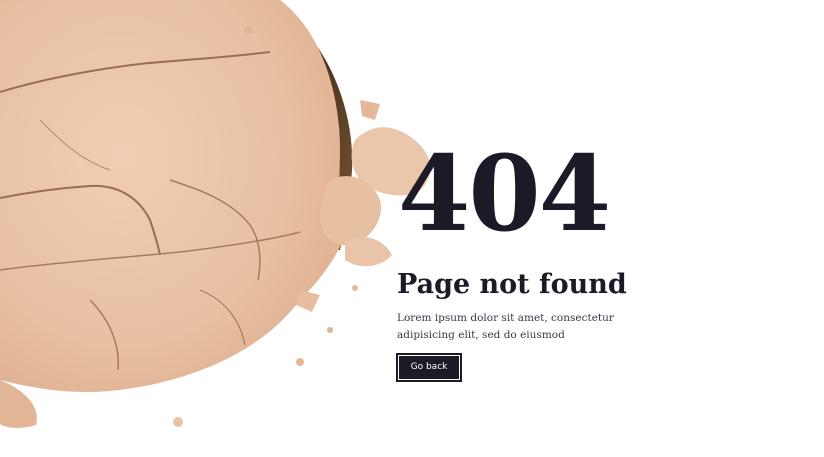 The width and height of the screenshot is (824, 457). What do you see at coordinates (504, 193) in the screenshot?
I see `error-code: 404` at bounding box center [504, 193].